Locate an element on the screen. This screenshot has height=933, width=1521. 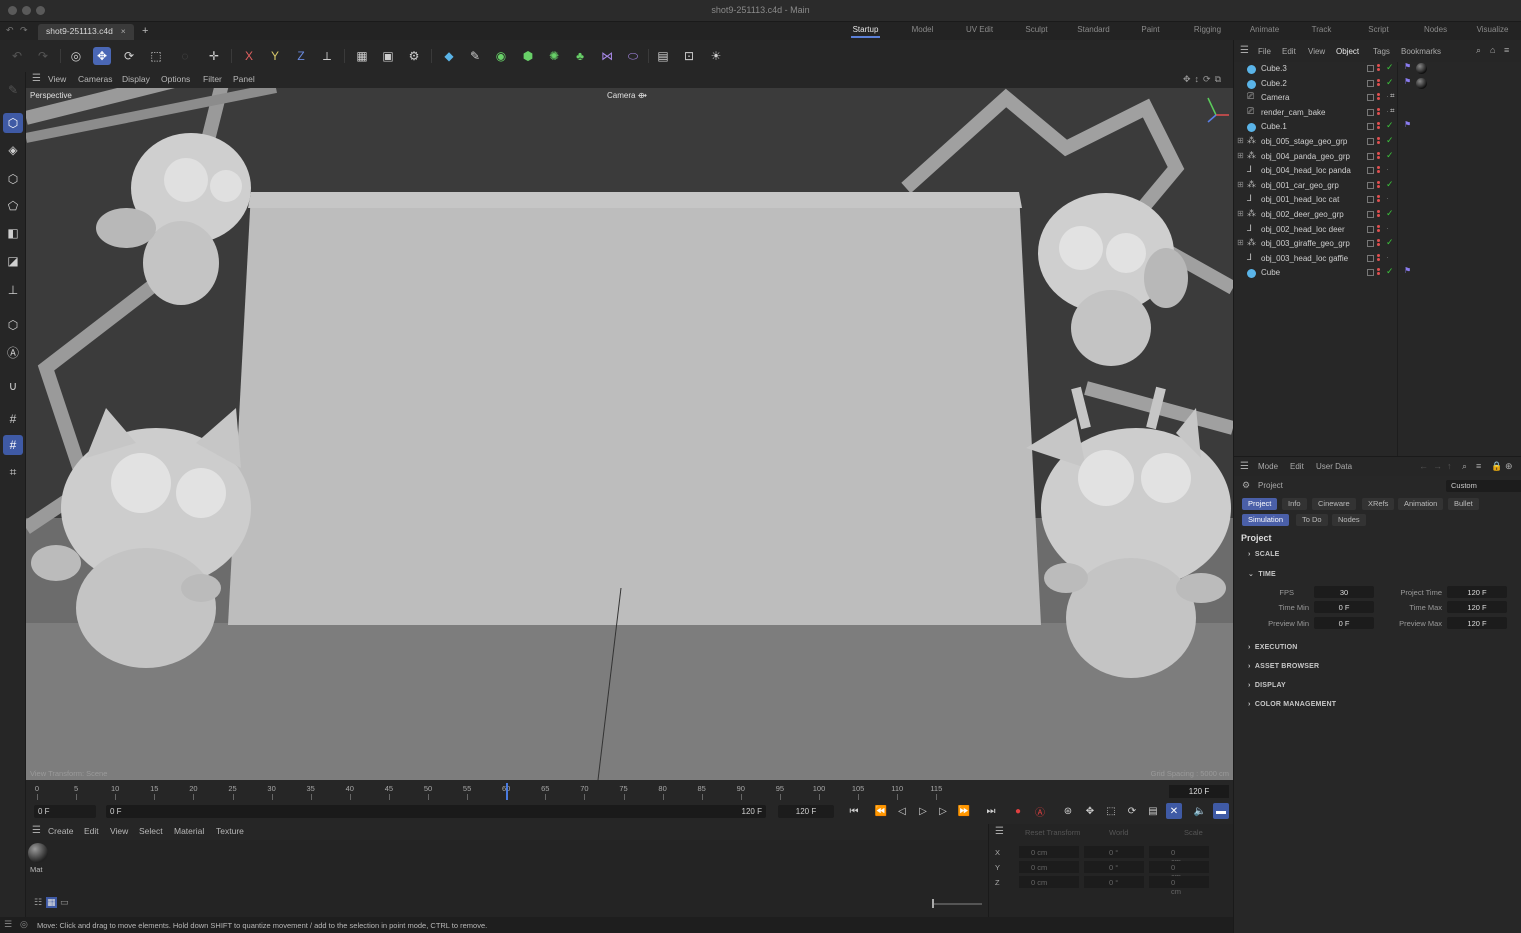
layout-tab-uv-edit: UV Edit is located at coordinates (979, 29).